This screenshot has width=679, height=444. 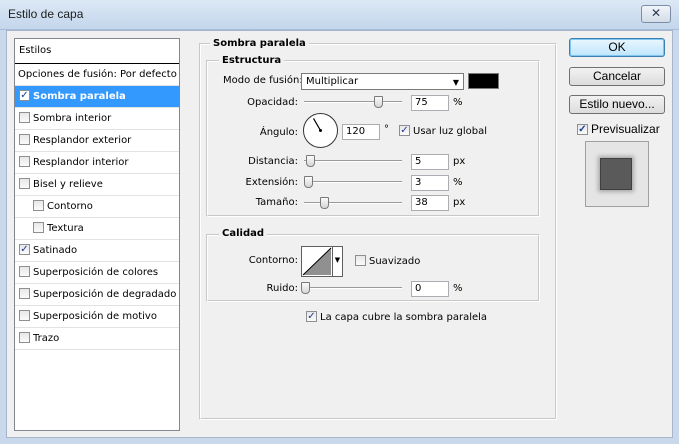 I want to click on quality-legend: Calidad, so click(x=243, y=233).